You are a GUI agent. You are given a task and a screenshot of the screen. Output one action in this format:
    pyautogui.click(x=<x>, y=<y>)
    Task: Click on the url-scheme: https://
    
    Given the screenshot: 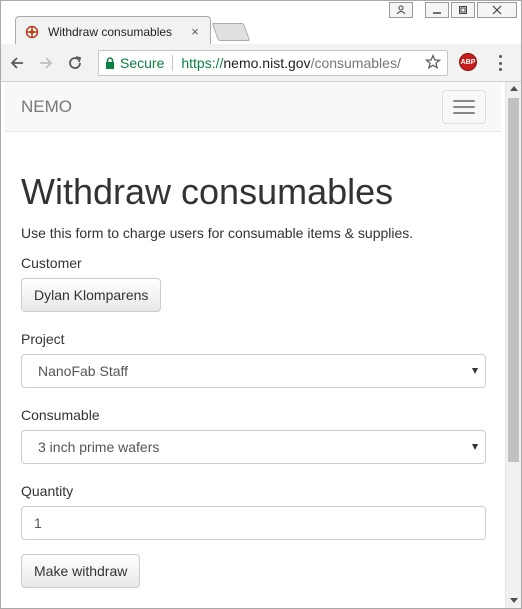 What is the action you would take?
    pyautogui.click(x=202, y=63)
    